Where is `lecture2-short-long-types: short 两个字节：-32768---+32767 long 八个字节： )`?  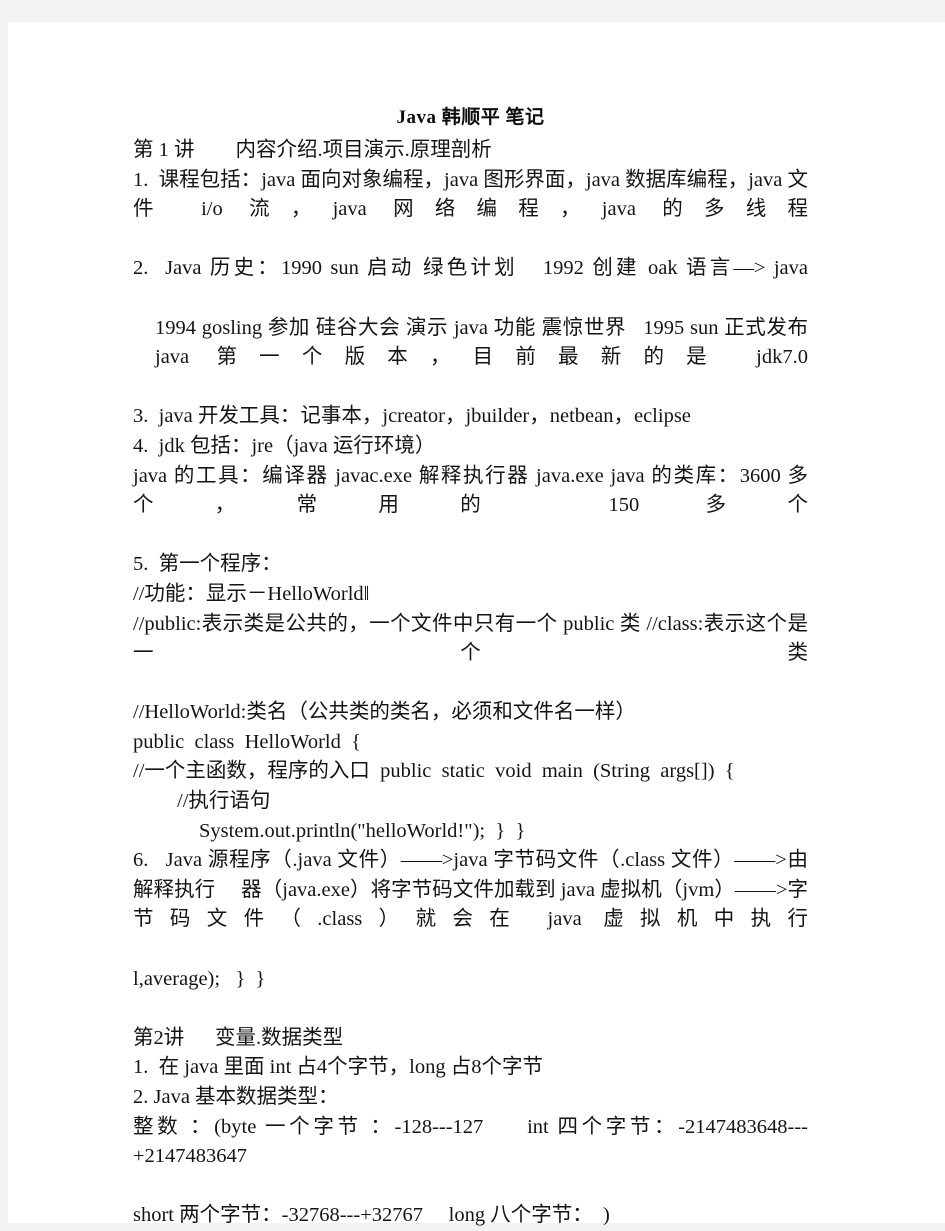
lecture2-short-long-types: short 两个字节：-32768---+32767 long 八个字节： ) is located at coordinates (371, 1215).